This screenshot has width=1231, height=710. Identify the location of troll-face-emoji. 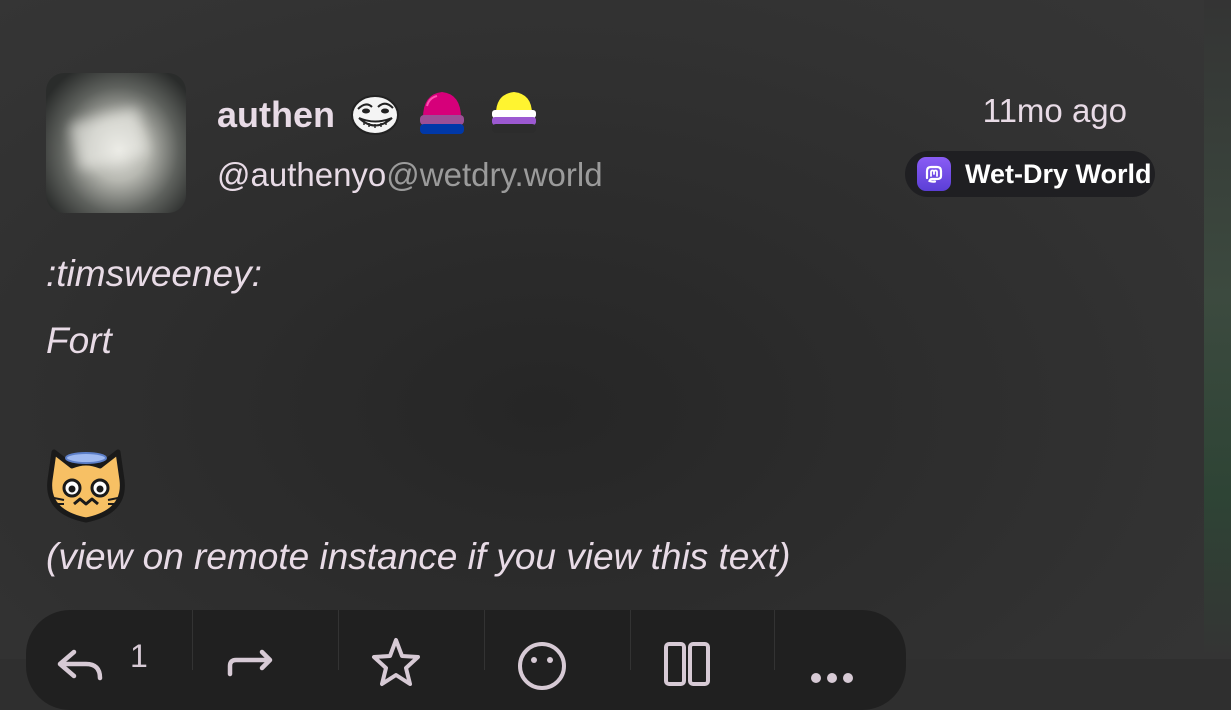
(375, 114).